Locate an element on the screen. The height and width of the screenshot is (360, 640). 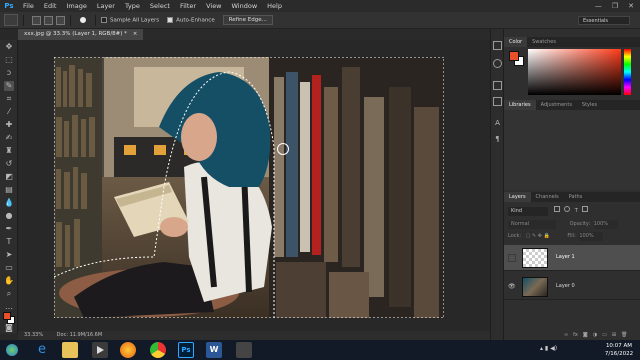
quick-mask-icon: ◙ is located at coordinates (9, 328).